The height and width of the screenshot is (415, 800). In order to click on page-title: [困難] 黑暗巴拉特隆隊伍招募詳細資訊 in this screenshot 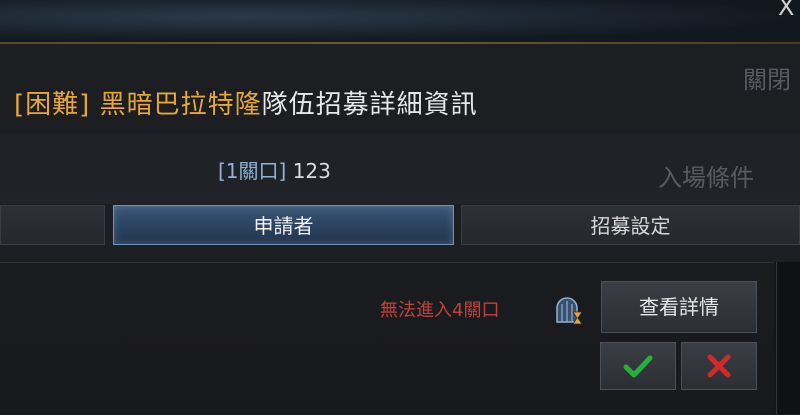, I will do `click(246, 102)`.